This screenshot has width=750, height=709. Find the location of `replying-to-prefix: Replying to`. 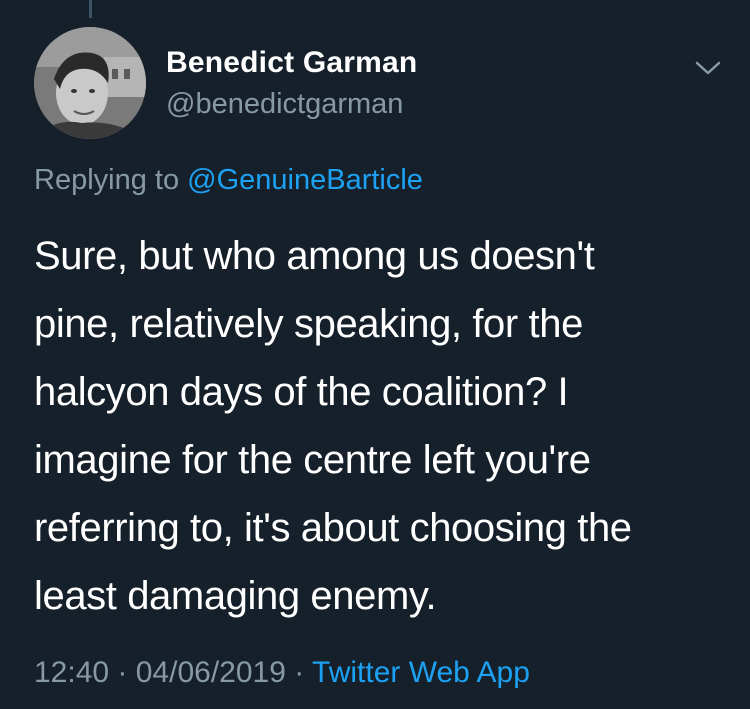

replying-to-prefix: Replying to is located at coordinates (111, 180).